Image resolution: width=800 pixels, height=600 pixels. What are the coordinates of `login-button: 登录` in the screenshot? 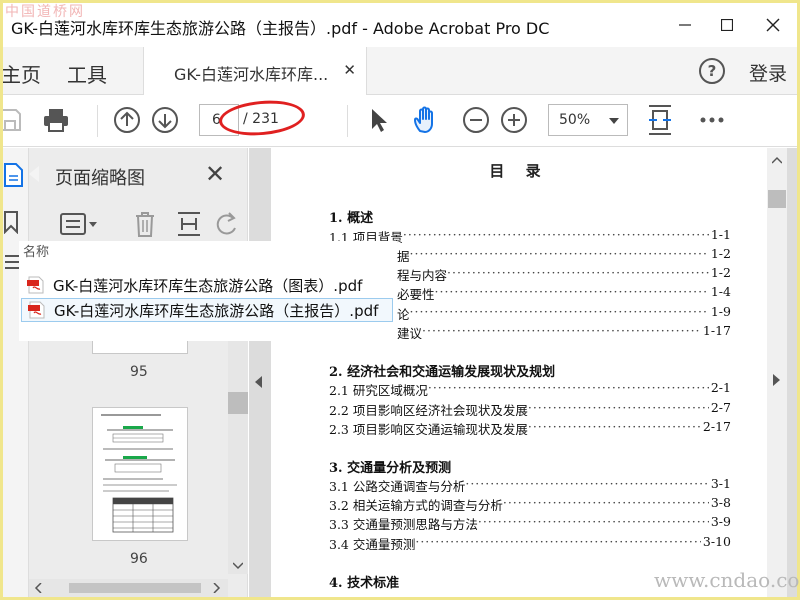 It's located at (768, 72).